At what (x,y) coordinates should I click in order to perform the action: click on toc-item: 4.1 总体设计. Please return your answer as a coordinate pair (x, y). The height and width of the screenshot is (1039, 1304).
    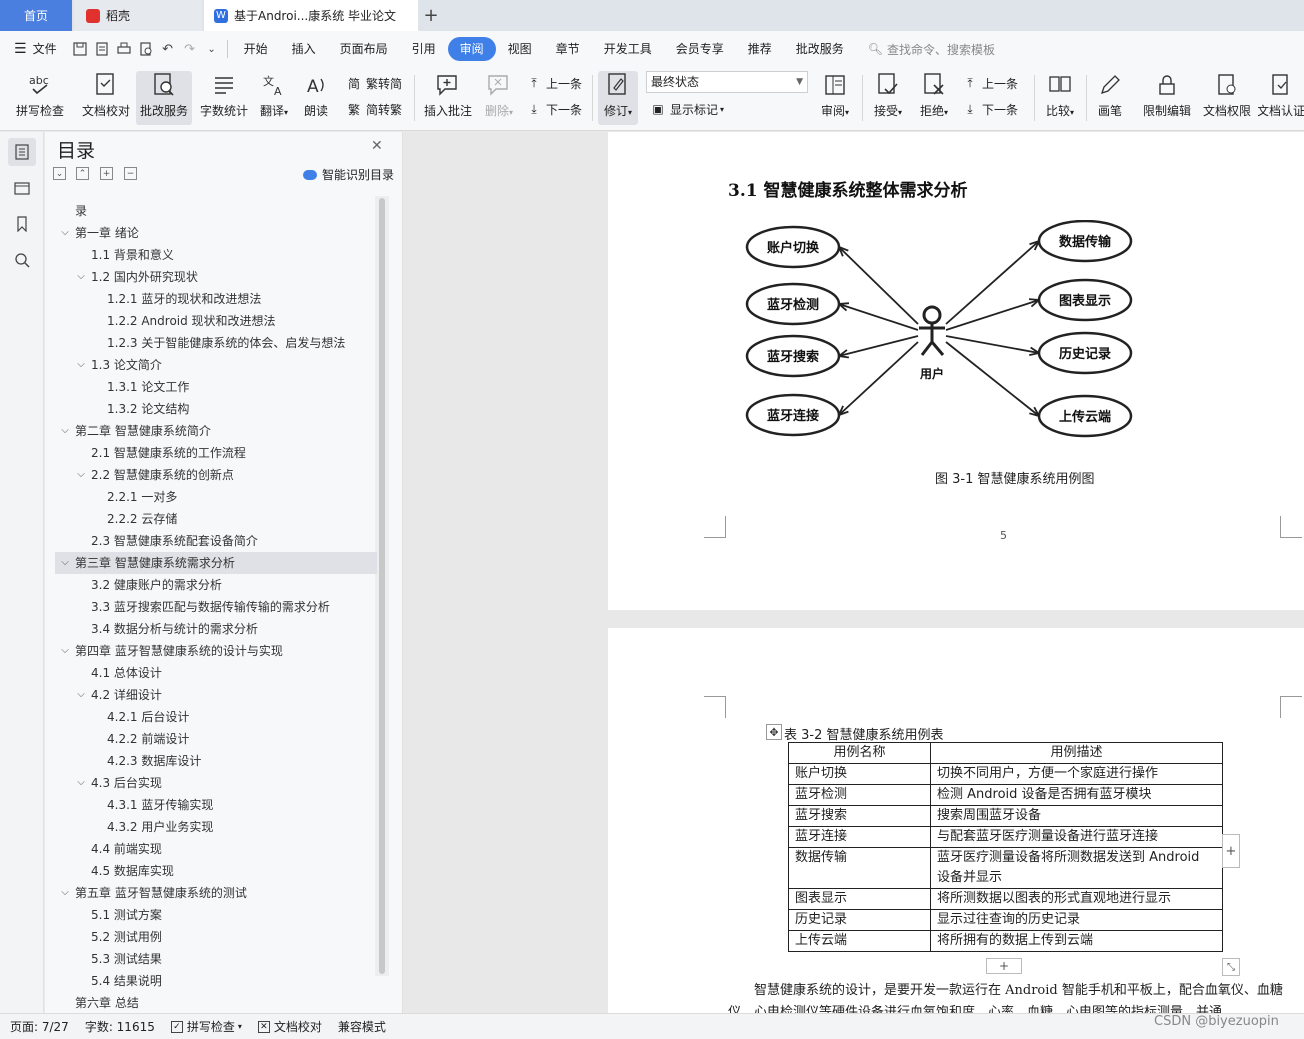
    Looking at the image, I should click on (216, 673).